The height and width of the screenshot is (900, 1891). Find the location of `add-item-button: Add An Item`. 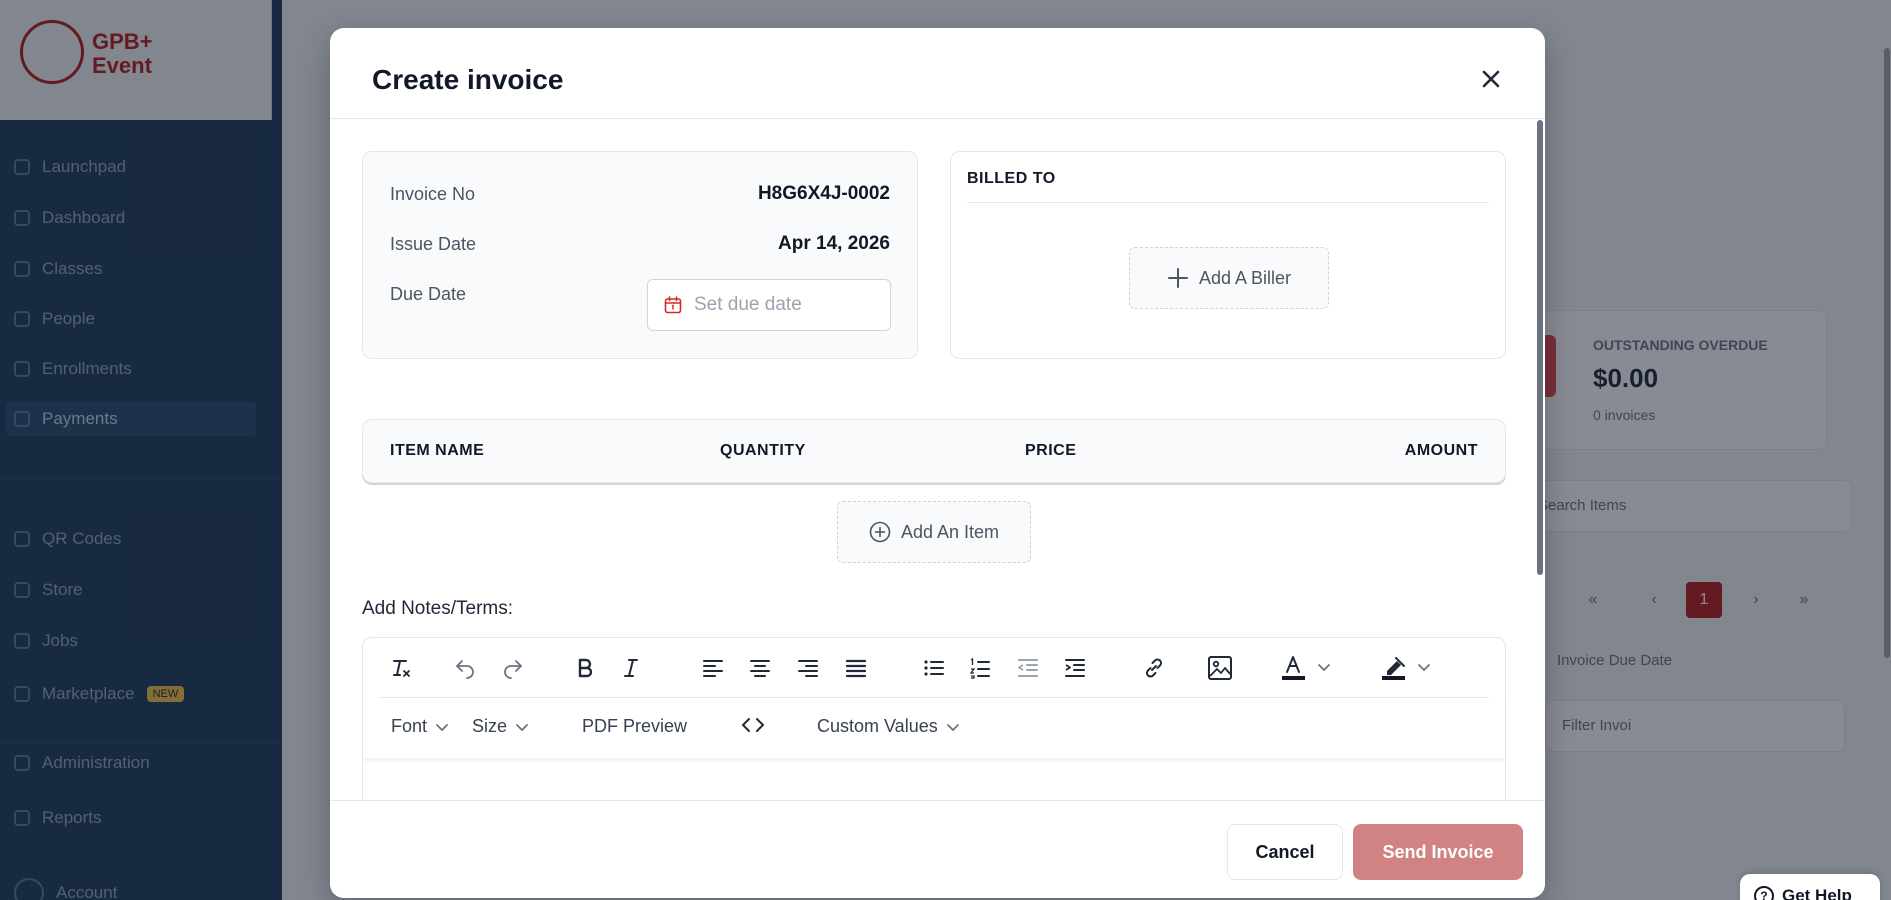

add-item-button: Add An Item is located at coordinates (934, 532).